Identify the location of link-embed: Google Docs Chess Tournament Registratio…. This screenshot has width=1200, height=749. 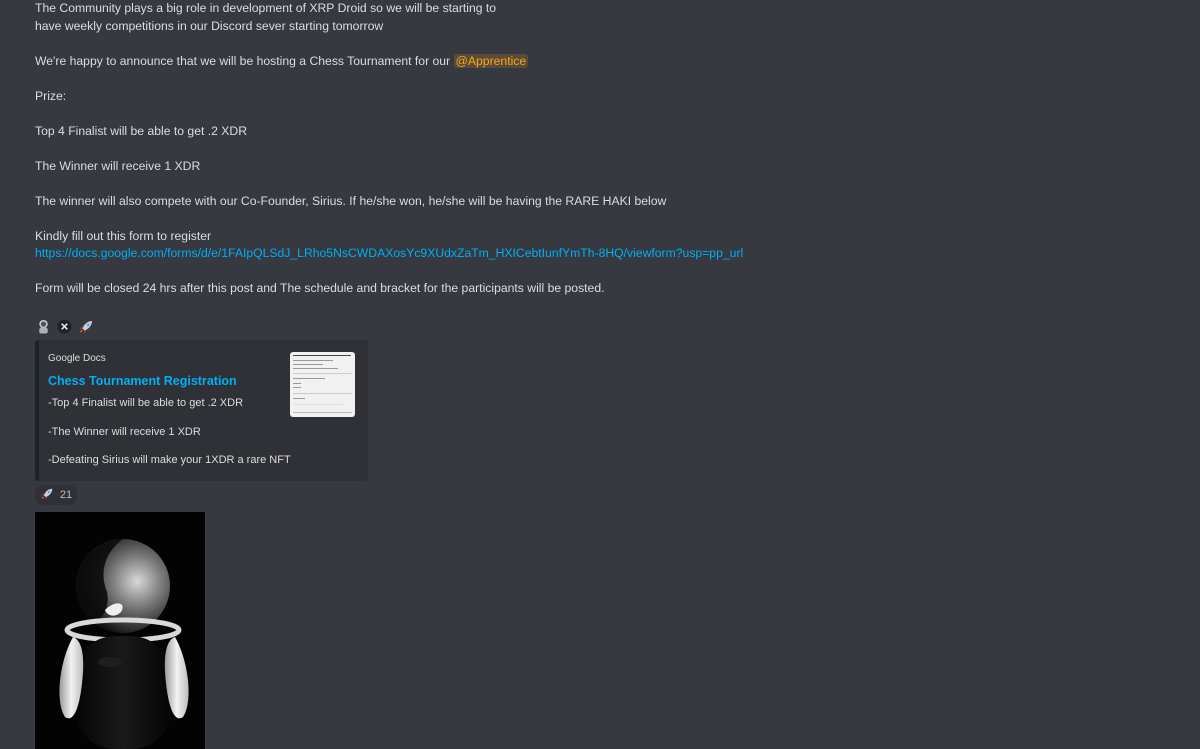
(201, 410).